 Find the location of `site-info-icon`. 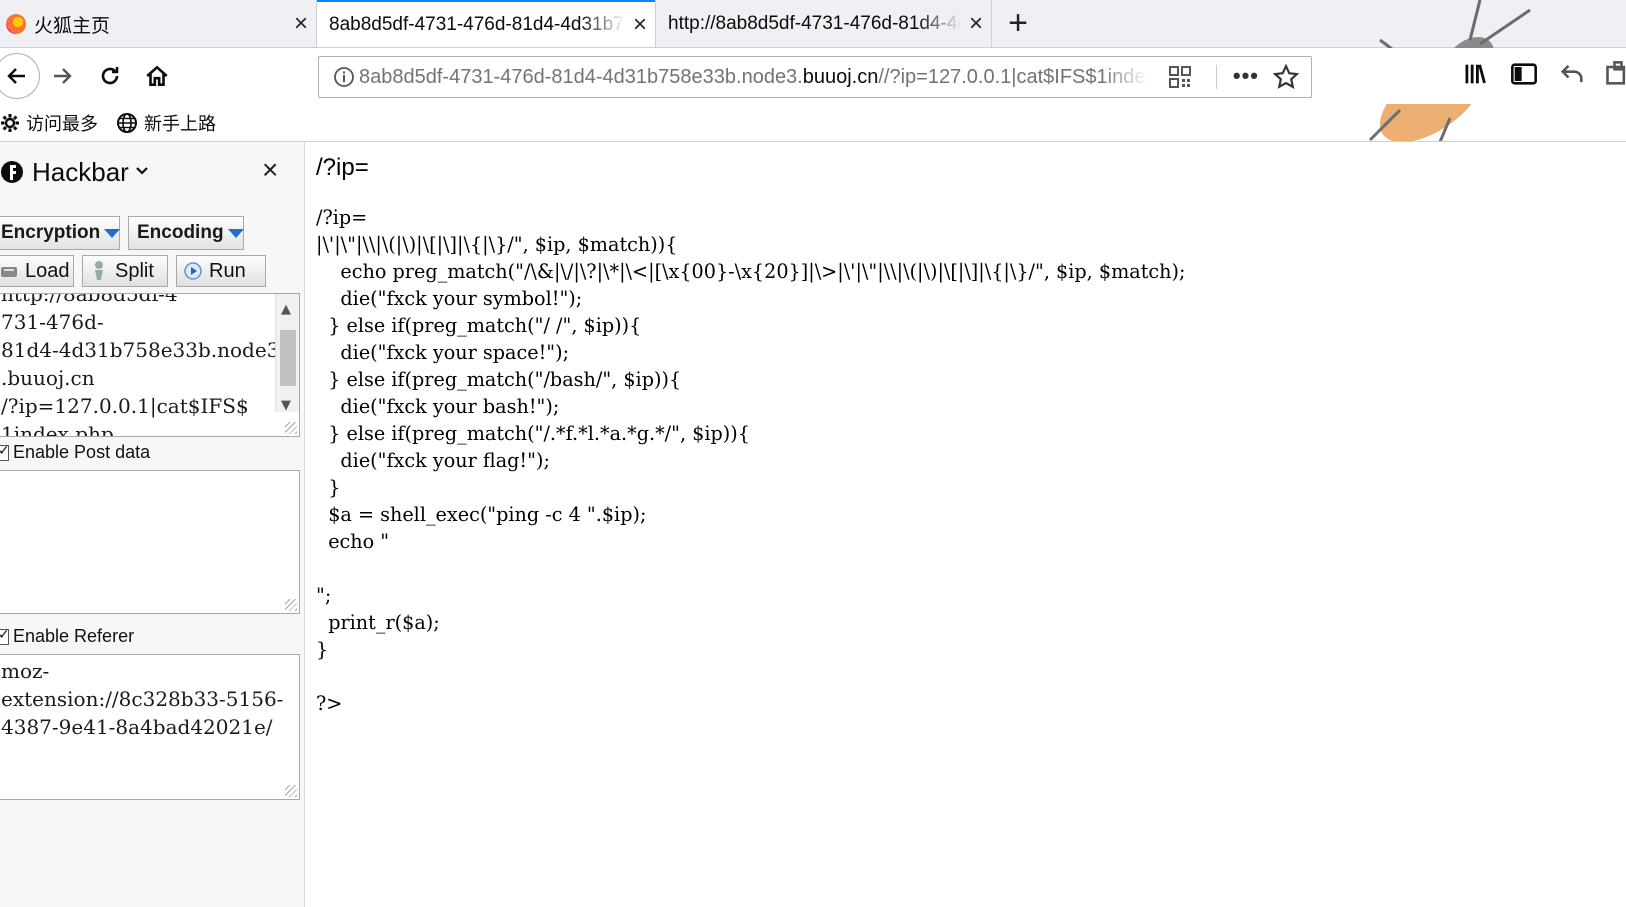

site-info-icon is located at coordinates (344, 77).